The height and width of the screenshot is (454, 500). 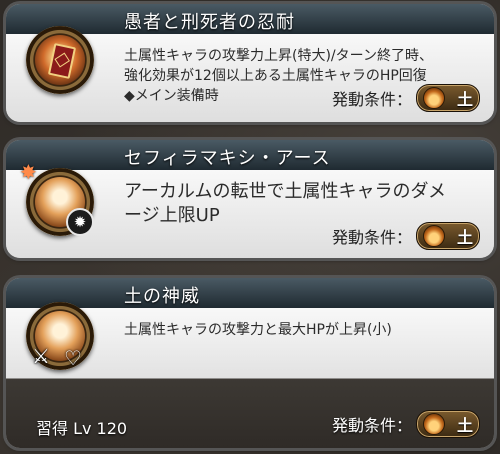 What do you see at coordinates (73, 358) in the screenshot?
I see `heart-icon: ♡` at bounding box center [73, 358].